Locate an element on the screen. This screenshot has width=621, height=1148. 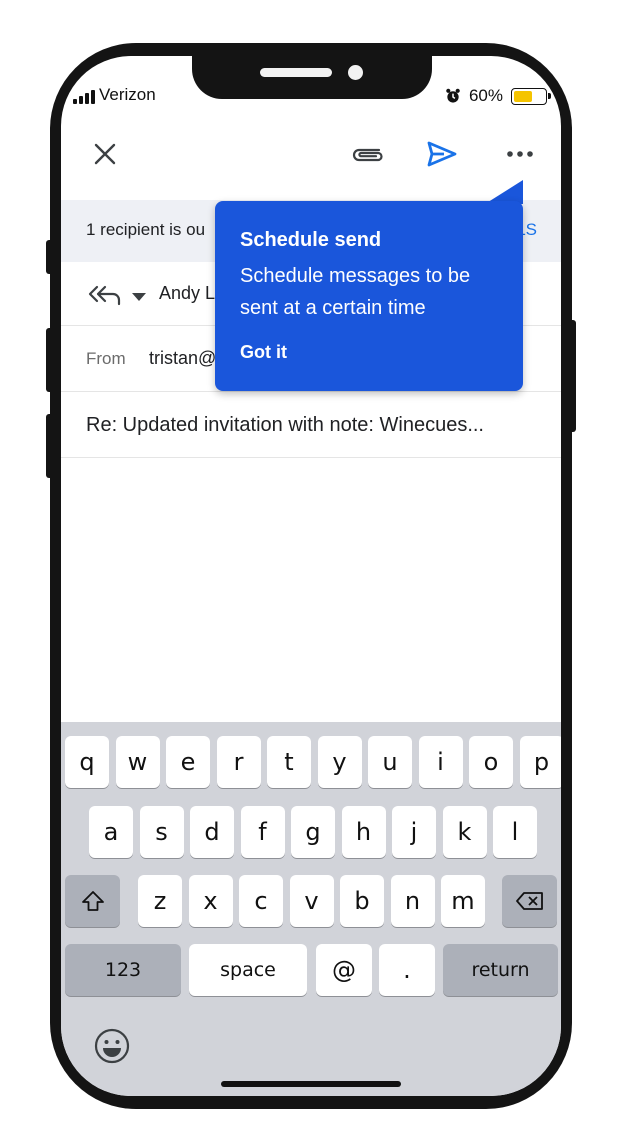
battery-icon is located at coordinates (531, 96).